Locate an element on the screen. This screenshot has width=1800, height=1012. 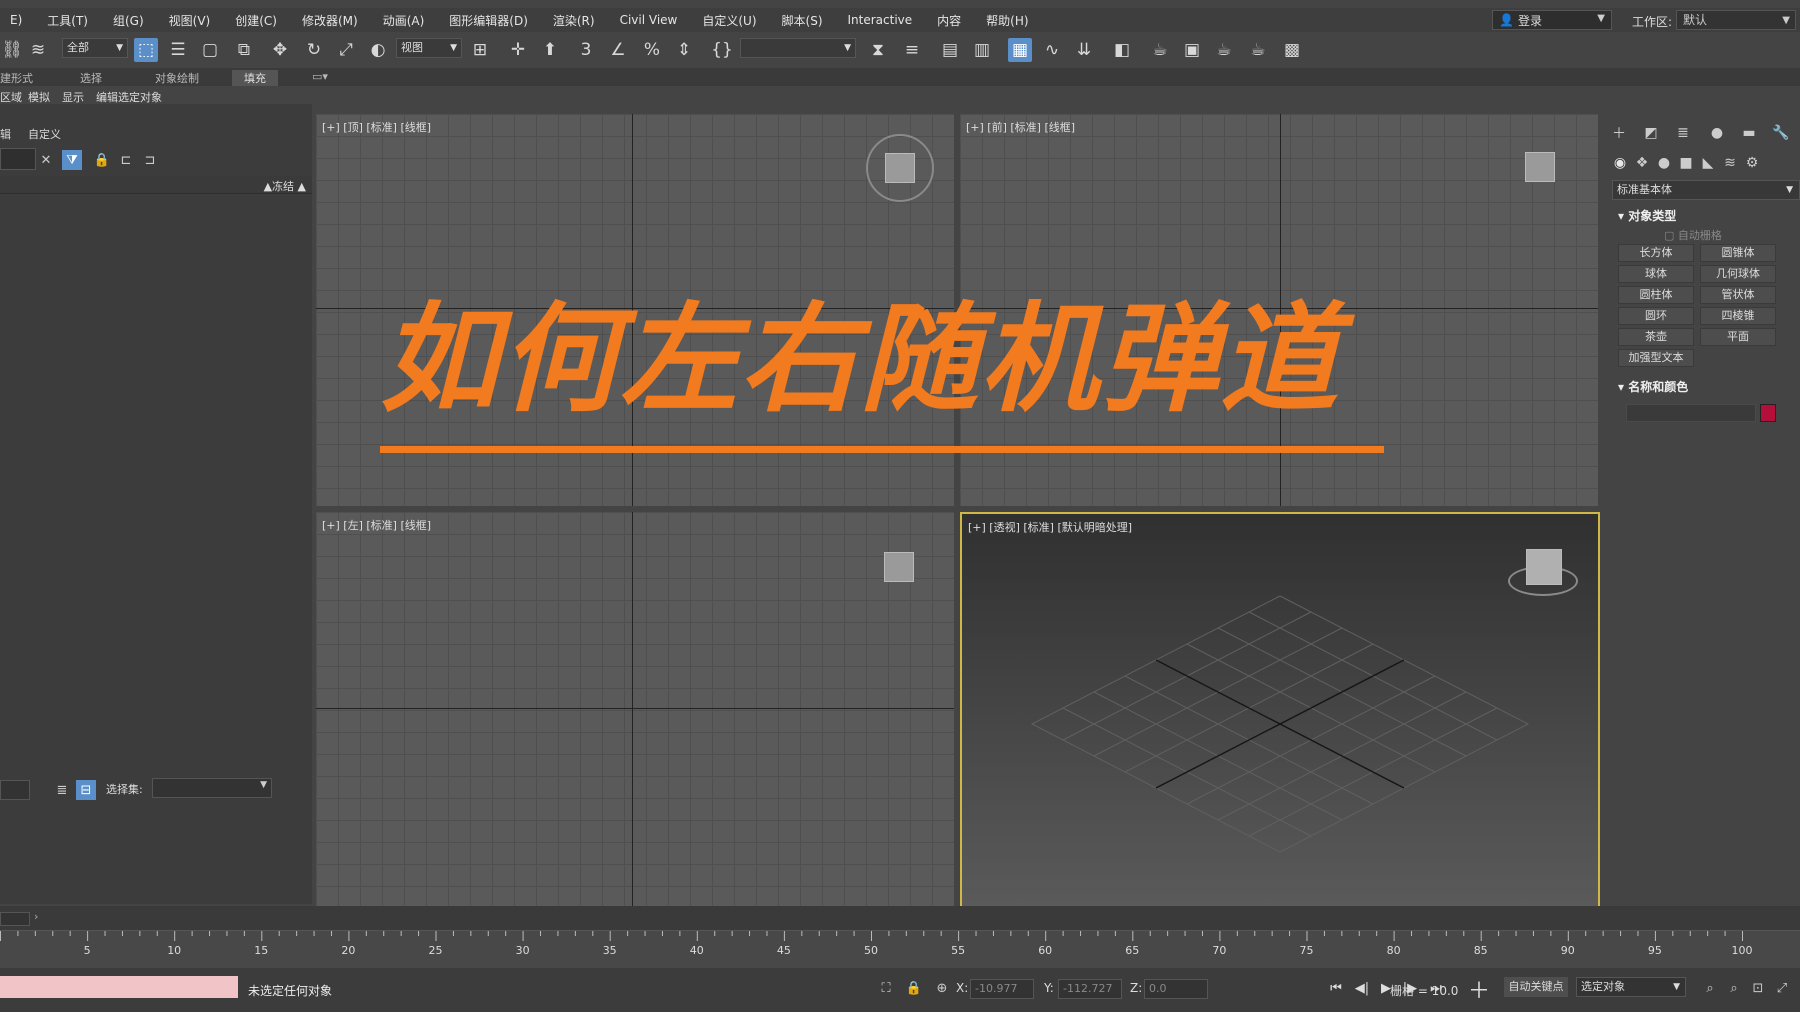
curve-editor-icon: ∿ is located at coordinates (1052, 50).